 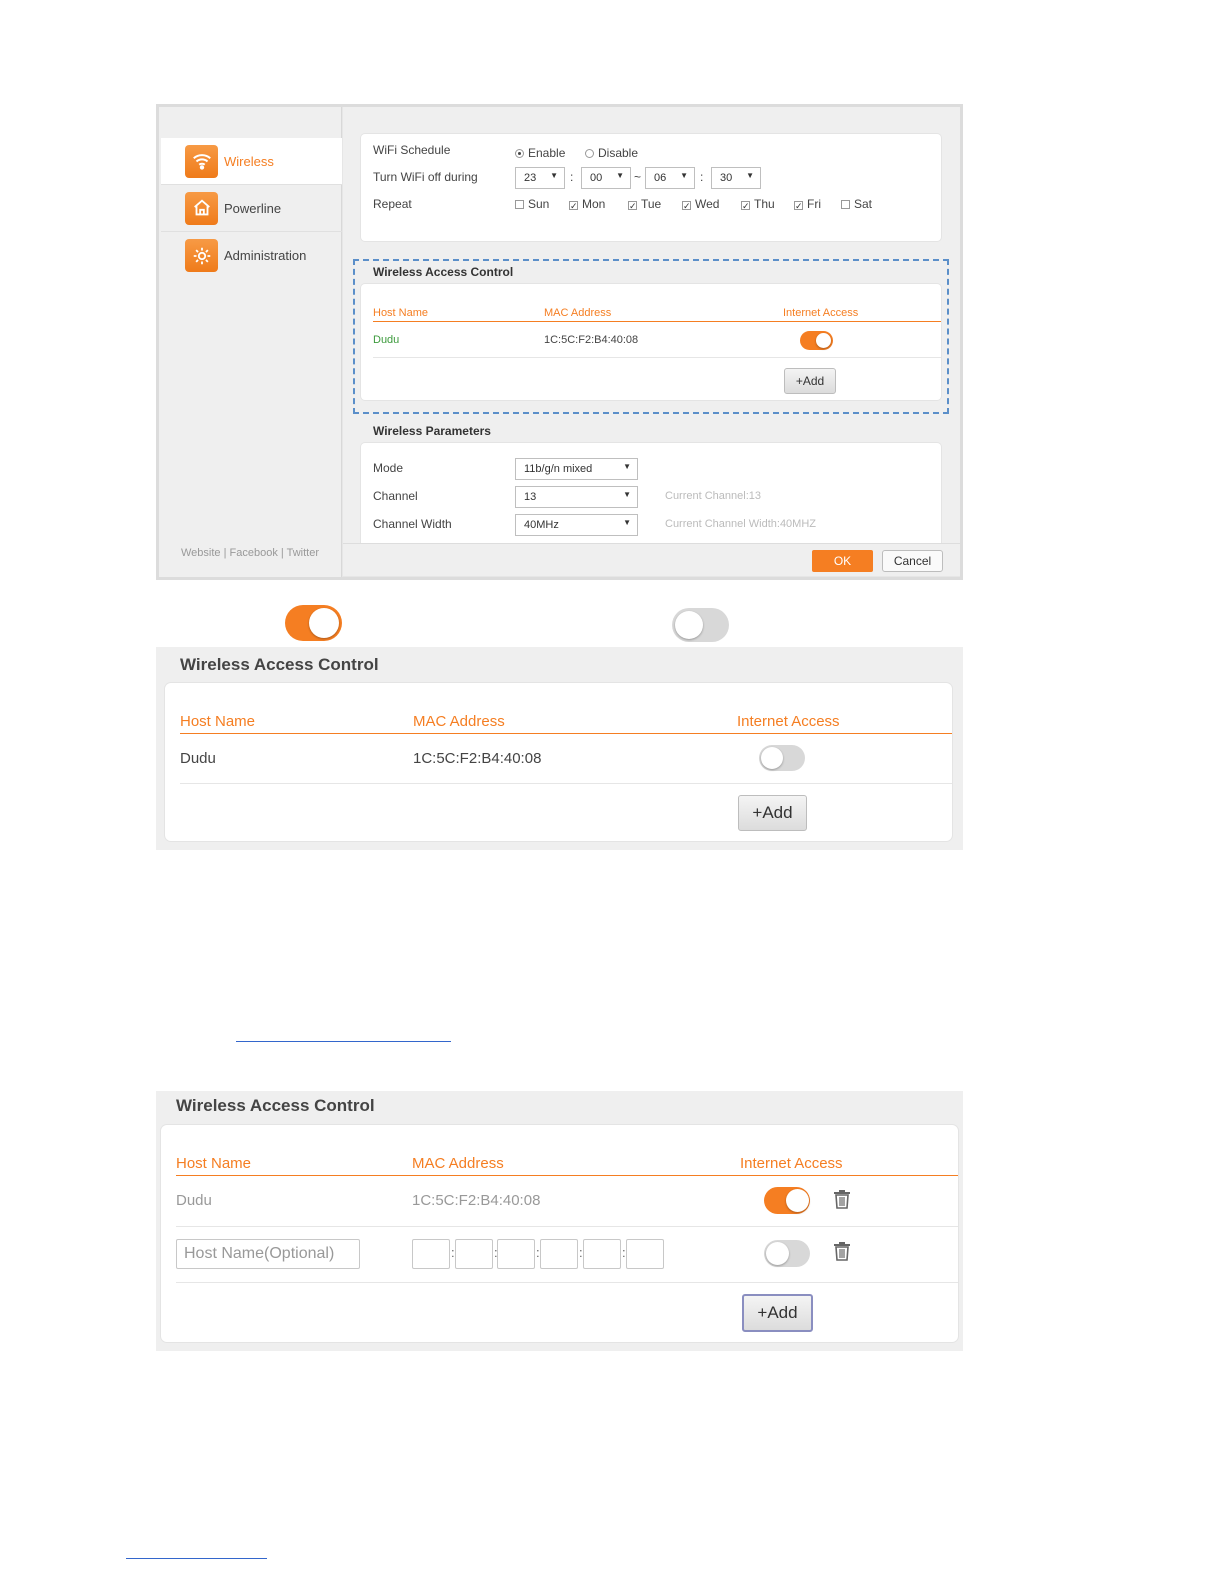 What do you see at coordinates (645, 1254) in the screenshot?
I see `mac-octet-6-input` at bounding box center [645, 1254].